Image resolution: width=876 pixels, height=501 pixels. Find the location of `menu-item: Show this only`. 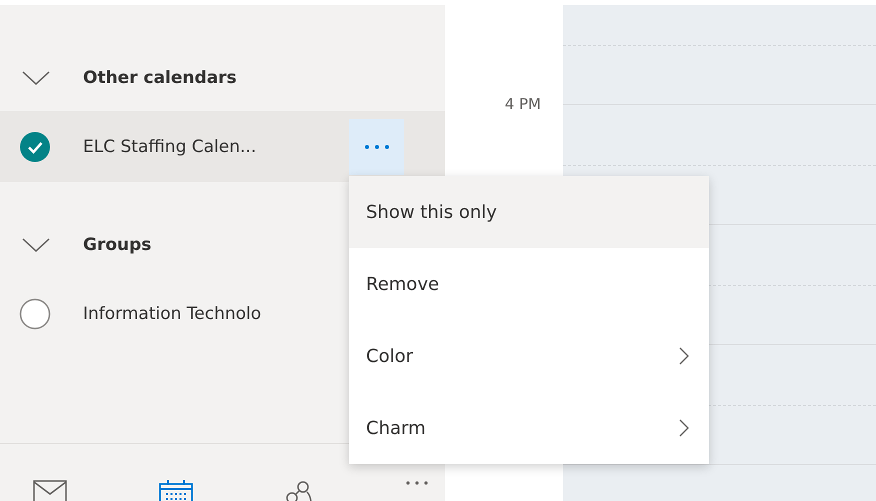

menu-item: Show this only is located at coordinates (529, 212).